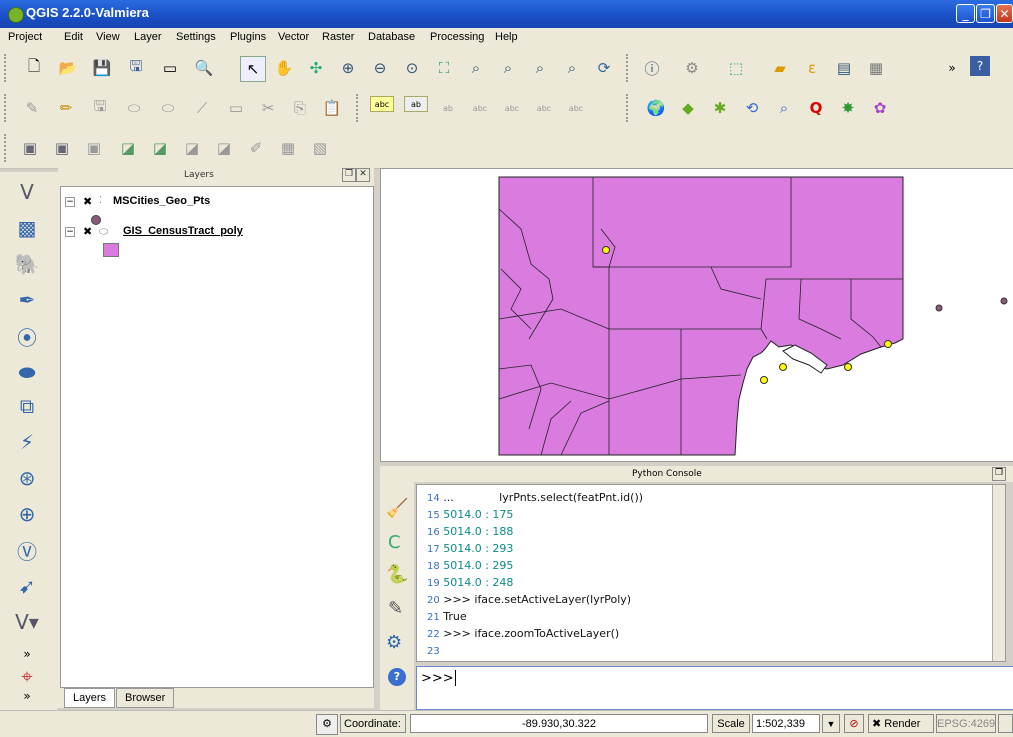 The width and height of the screenshot is (1013, 737). What do you see at coordinates (224, 148) in the screenshot?
I see `delete-part-icon: ◪` at bounding box center [224, 148].